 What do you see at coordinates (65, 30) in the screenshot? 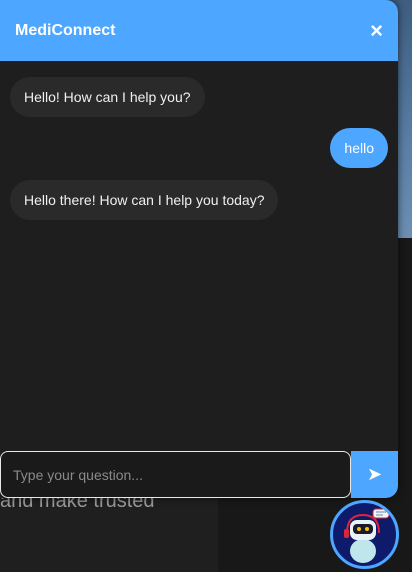
I see `chat-title: MediConnect` at bounding box center [65, 30].